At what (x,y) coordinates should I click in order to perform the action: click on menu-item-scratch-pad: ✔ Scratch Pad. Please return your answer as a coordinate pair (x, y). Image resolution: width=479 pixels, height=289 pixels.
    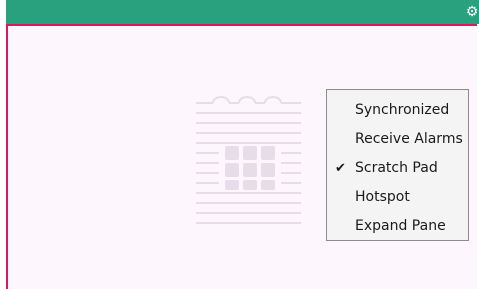
    Looking at the image, I should click on (397, 168).